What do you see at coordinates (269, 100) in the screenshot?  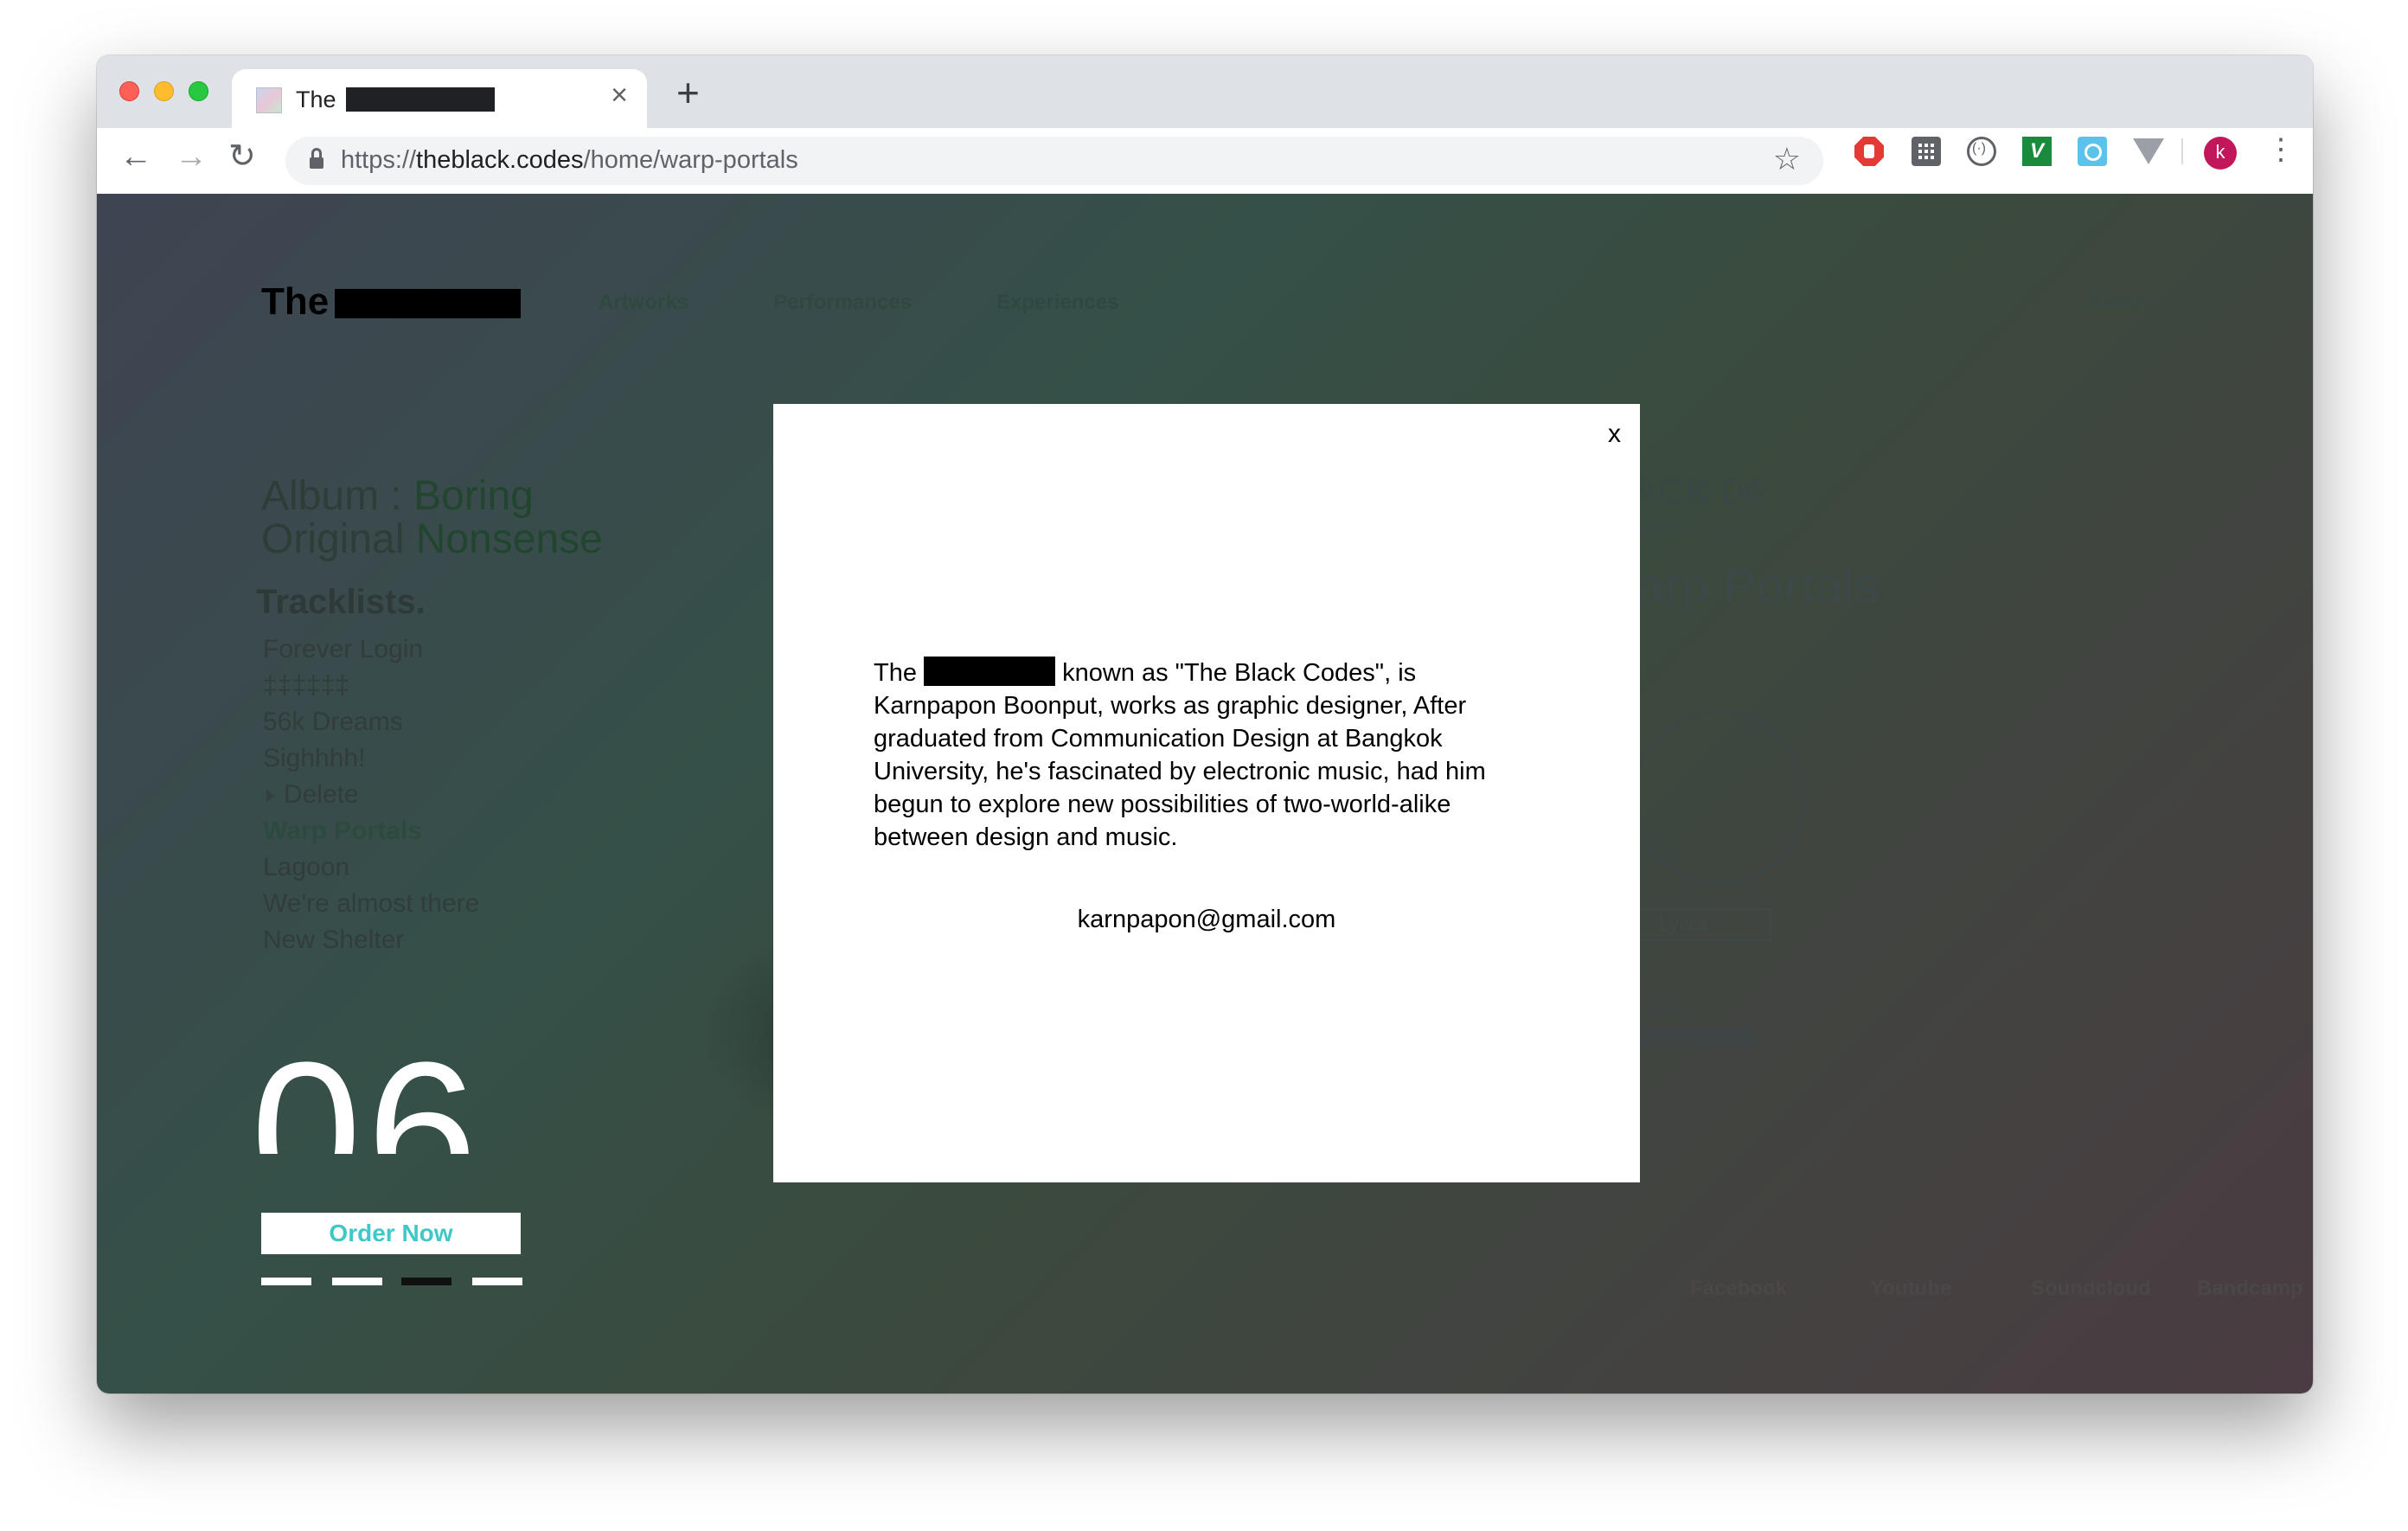 I see `site-favicon-icon` at bounding box center [269, 100].